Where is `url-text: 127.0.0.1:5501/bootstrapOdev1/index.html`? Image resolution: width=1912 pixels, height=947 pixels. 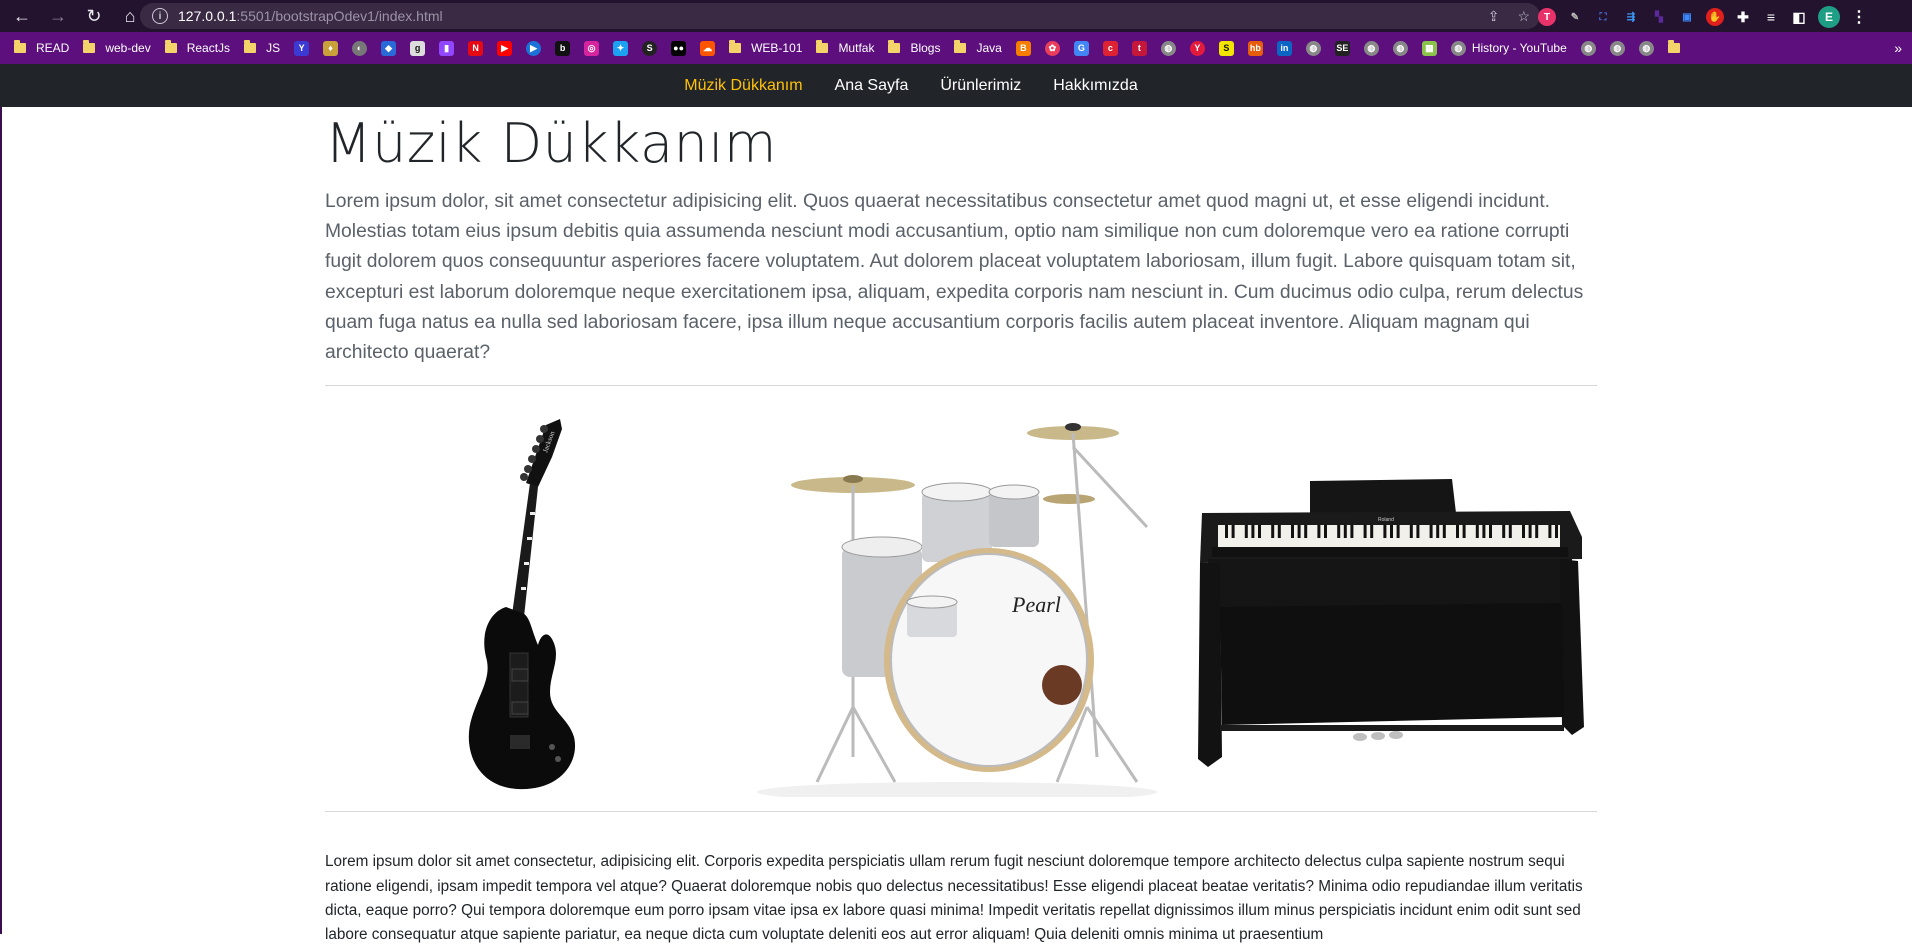 url-text: 127.0.0.1:5501/bootstrapOdev1/index.html is located at coordinates (310, 16).